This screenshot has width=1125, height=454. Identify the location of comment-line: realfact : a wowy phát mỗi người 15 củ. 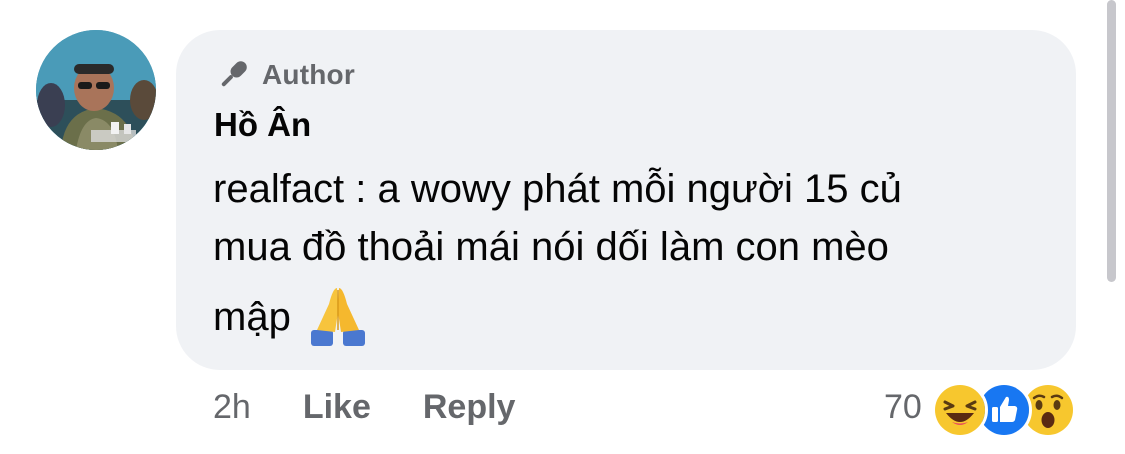
(557, 189).